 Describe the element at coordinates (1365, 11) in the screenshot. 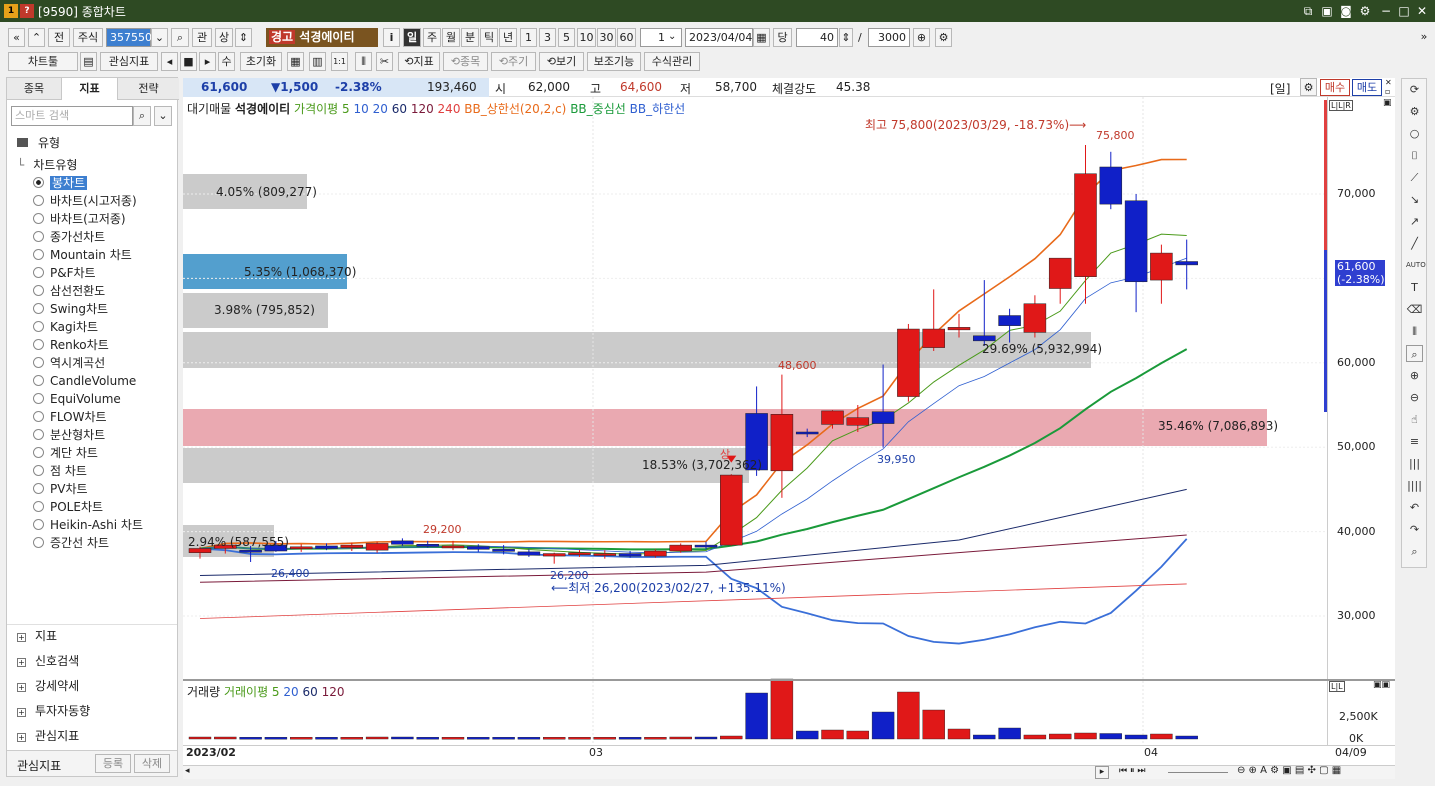

I see `settings-icon: ⚙` at that location.